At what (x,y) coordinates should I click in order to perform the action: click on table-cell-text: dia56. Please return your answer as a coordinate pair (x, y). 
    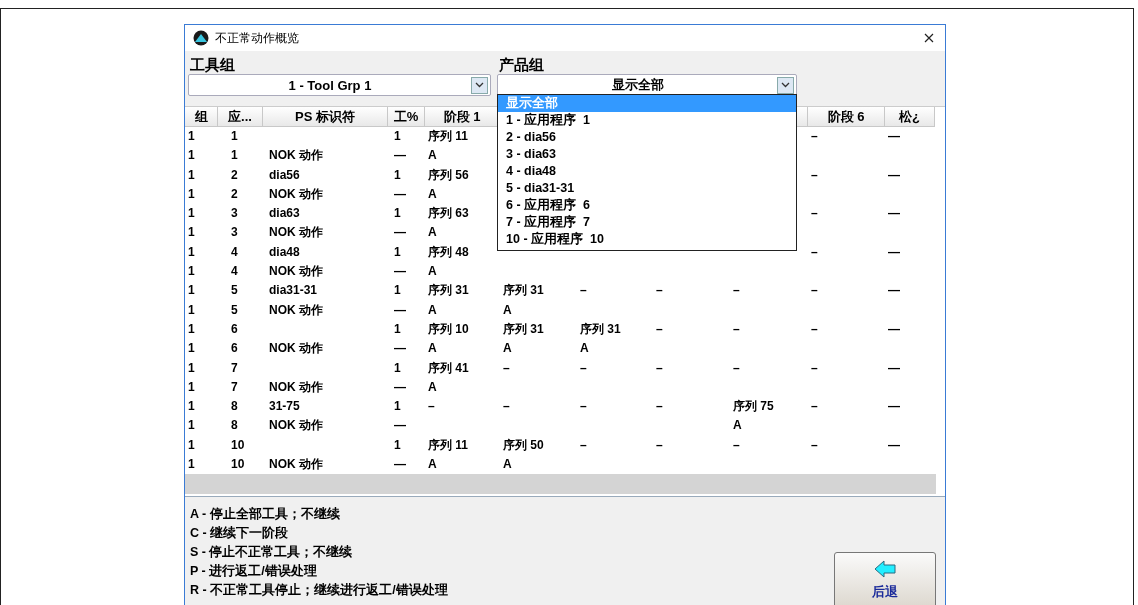
    Looking at the image, I should click on (284, 175).